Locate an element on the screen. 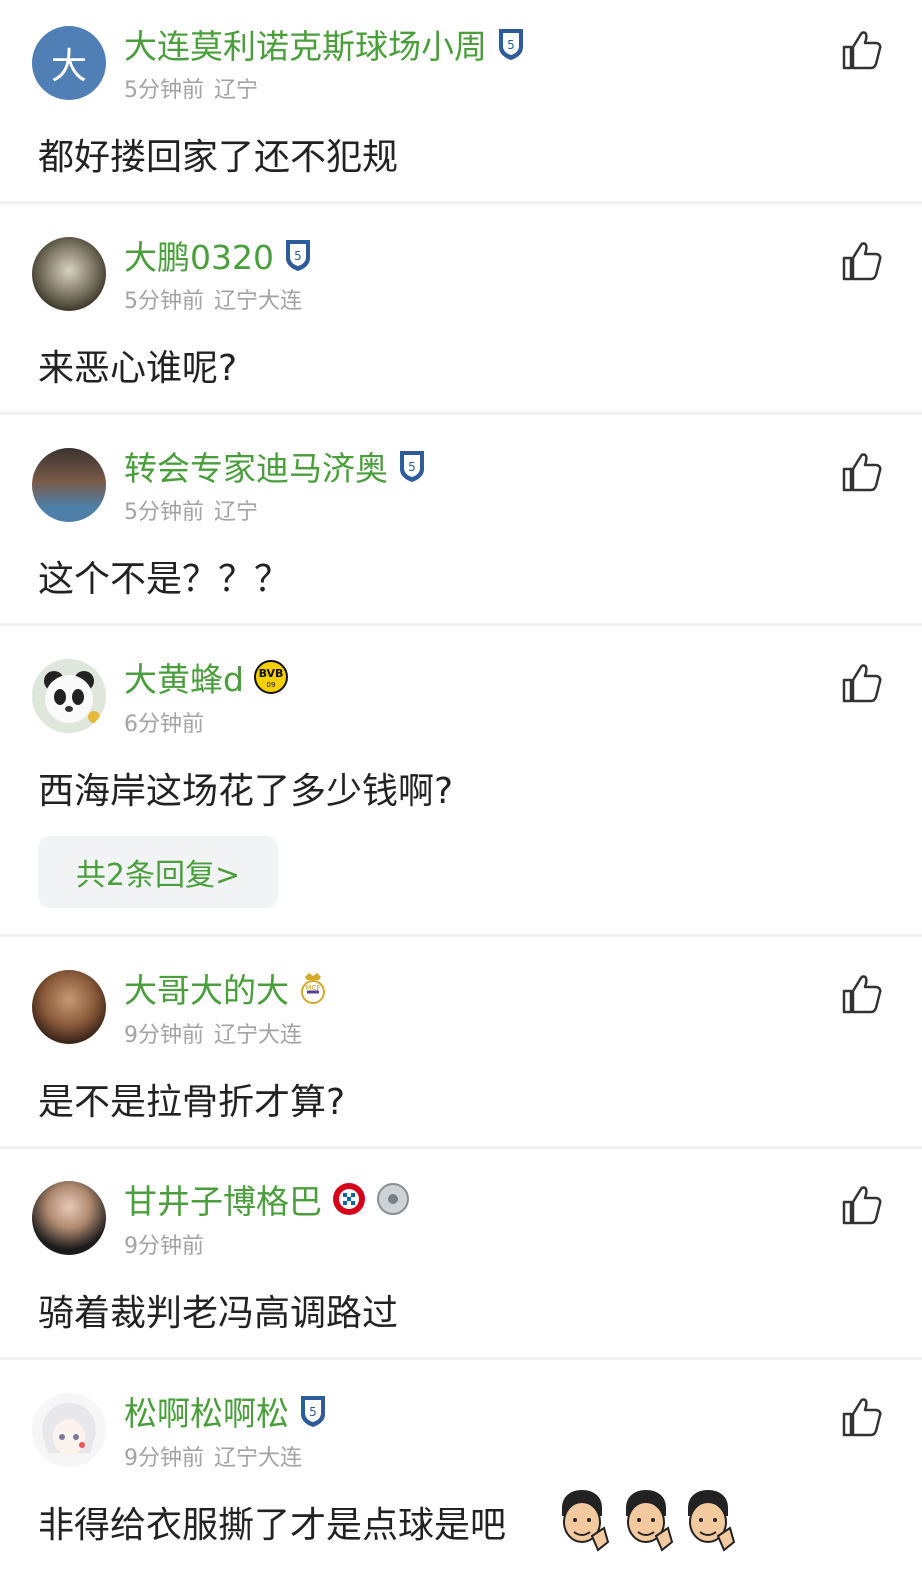  comment-text: 西海岸这场花了多少钱啊? is located at coordinates (246, 791).